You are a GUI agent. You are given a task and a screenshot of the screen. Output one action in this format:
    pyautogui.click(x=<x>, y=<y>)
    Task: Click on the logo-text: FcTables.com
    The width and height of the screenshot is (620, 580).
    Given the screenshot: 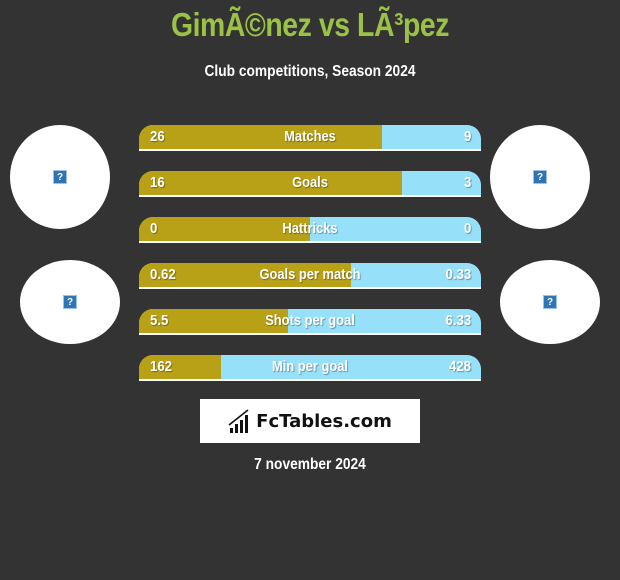 What is the action you would take?
    pyautogui.click(x=324, y=421)
    